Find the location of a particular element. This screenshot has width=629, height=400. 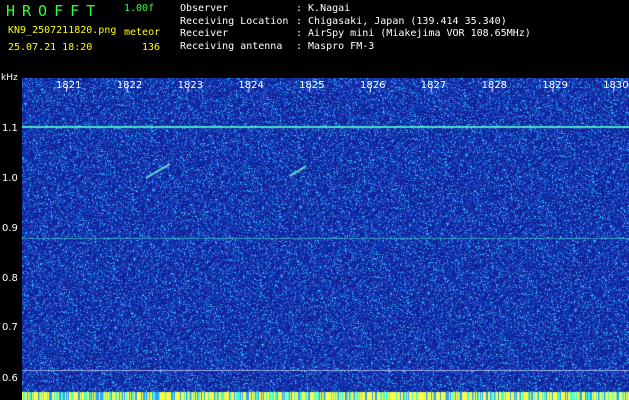

info-value: : Maspro FM-3 is located at coordinates (335, 46).